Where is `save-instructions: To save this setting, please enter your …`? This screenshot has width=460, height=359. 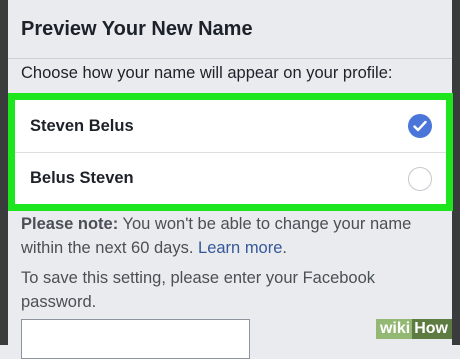 save-instructions: To save this setting, please enter your … is located at coordinates (198, 290).